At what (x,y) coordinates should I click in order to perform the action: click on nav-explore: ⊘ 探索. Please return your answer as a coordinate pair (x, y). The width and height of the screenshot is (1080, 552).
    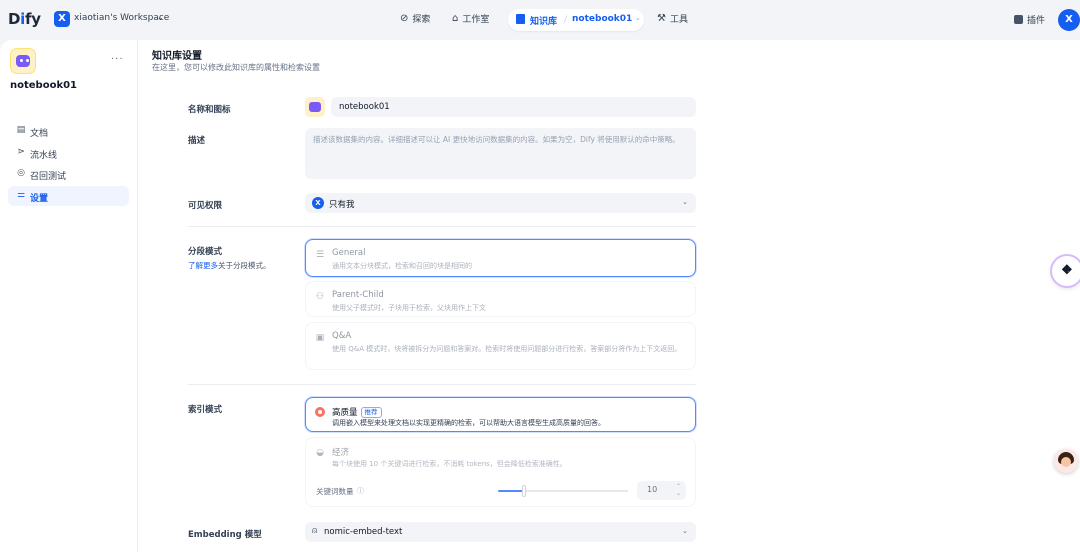
    Looking at the image, I should click on (415, 18).